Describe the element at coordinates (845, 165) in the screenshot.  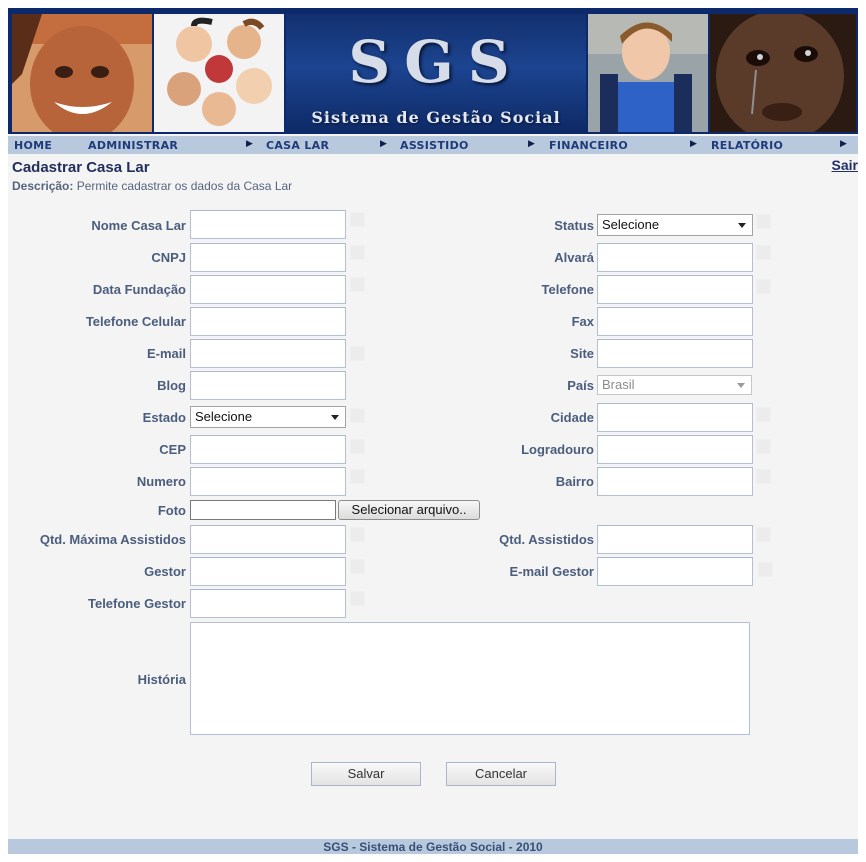
I see `logout-link: Sair` at that location.